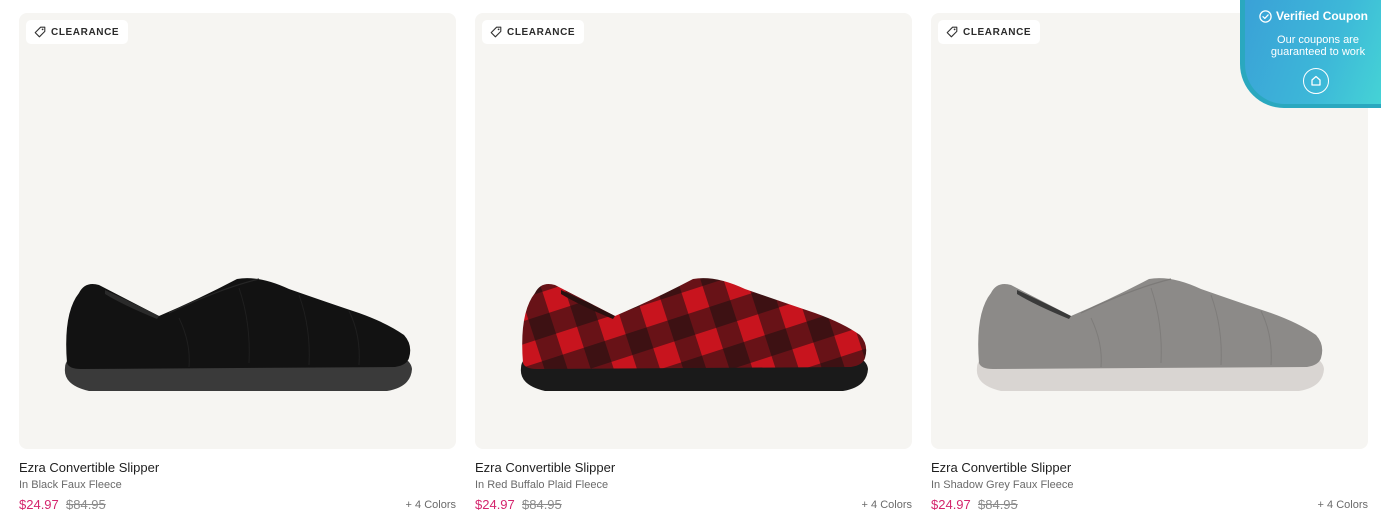  Describe the element at coordinates (70, 485) in the screenshot. I see `product-variant: In Black Faux Fleece` at that location.